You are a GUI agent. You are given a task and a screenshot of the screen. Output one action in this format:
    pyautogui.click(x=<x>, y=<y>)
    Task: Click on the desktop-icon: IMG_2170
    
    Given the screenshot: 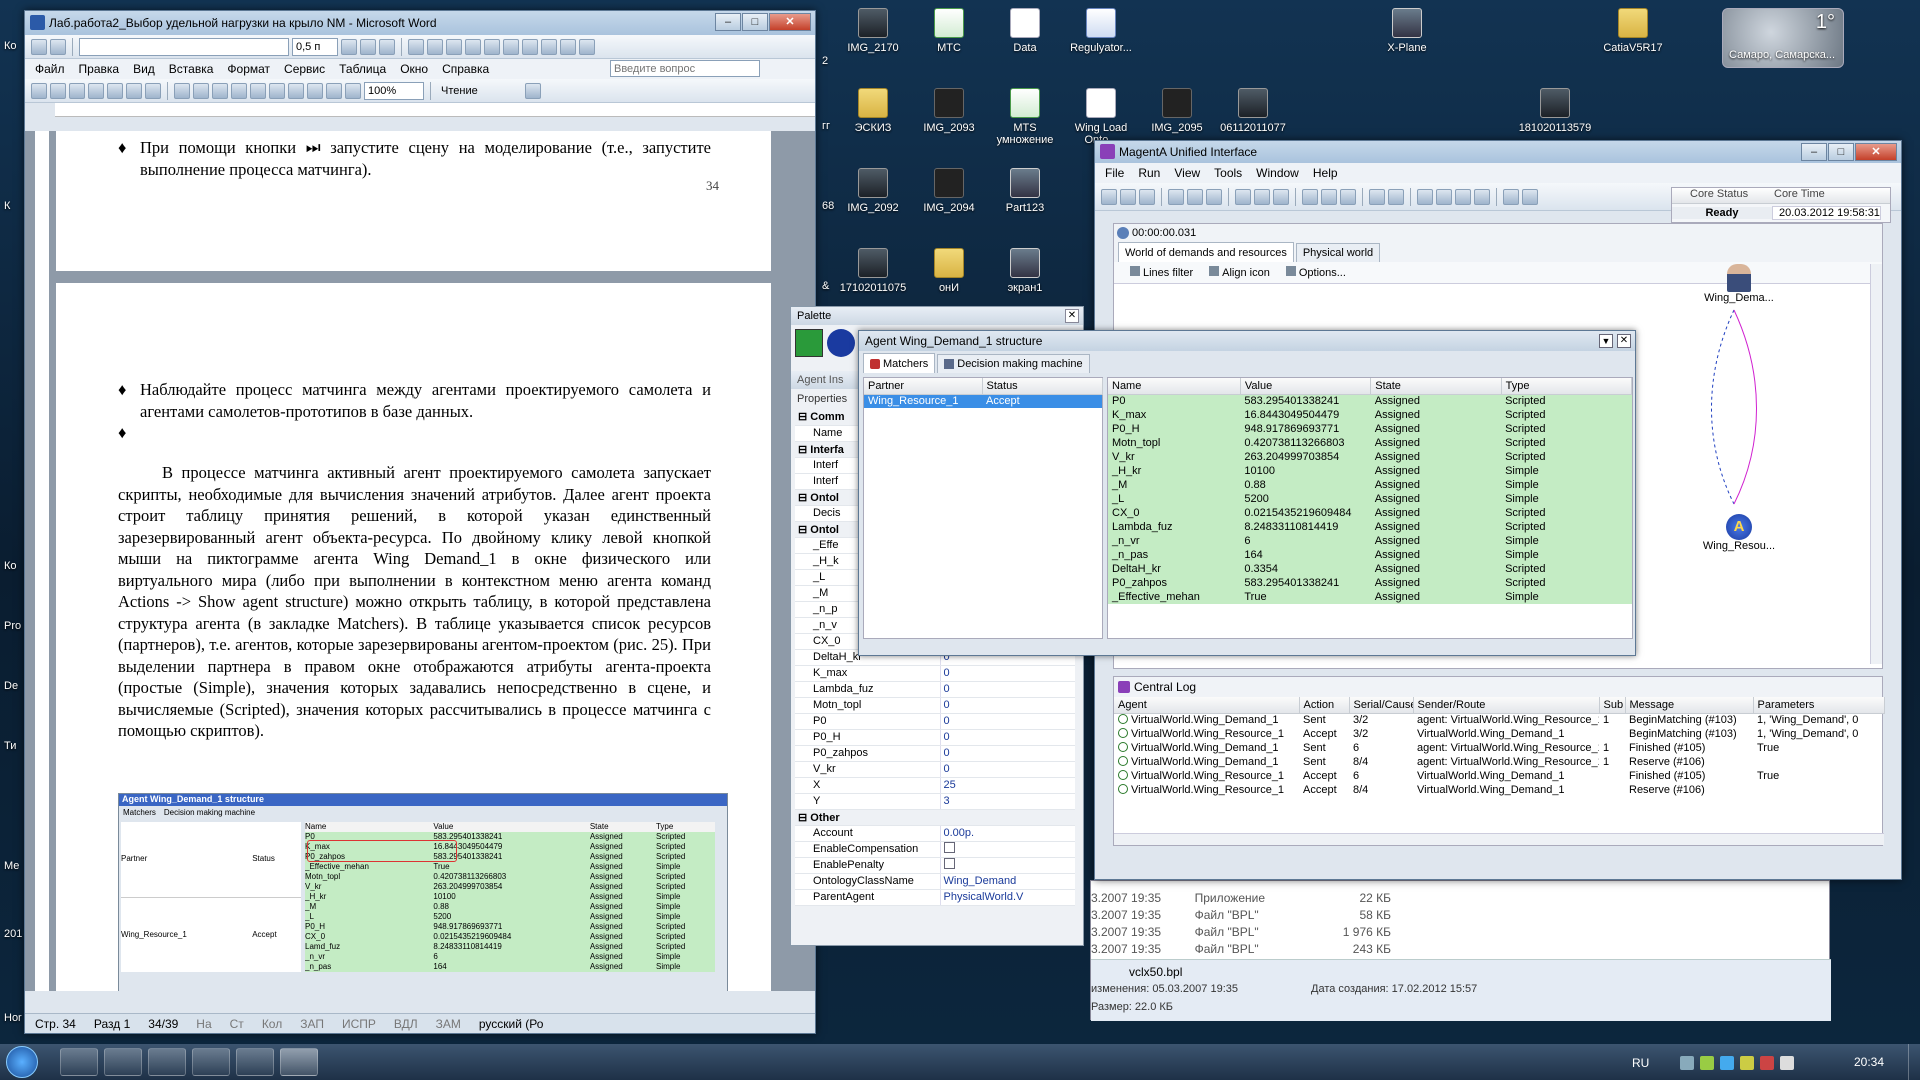 What is the action you would take?
    pyautogui.click(x=873, y=31)
    